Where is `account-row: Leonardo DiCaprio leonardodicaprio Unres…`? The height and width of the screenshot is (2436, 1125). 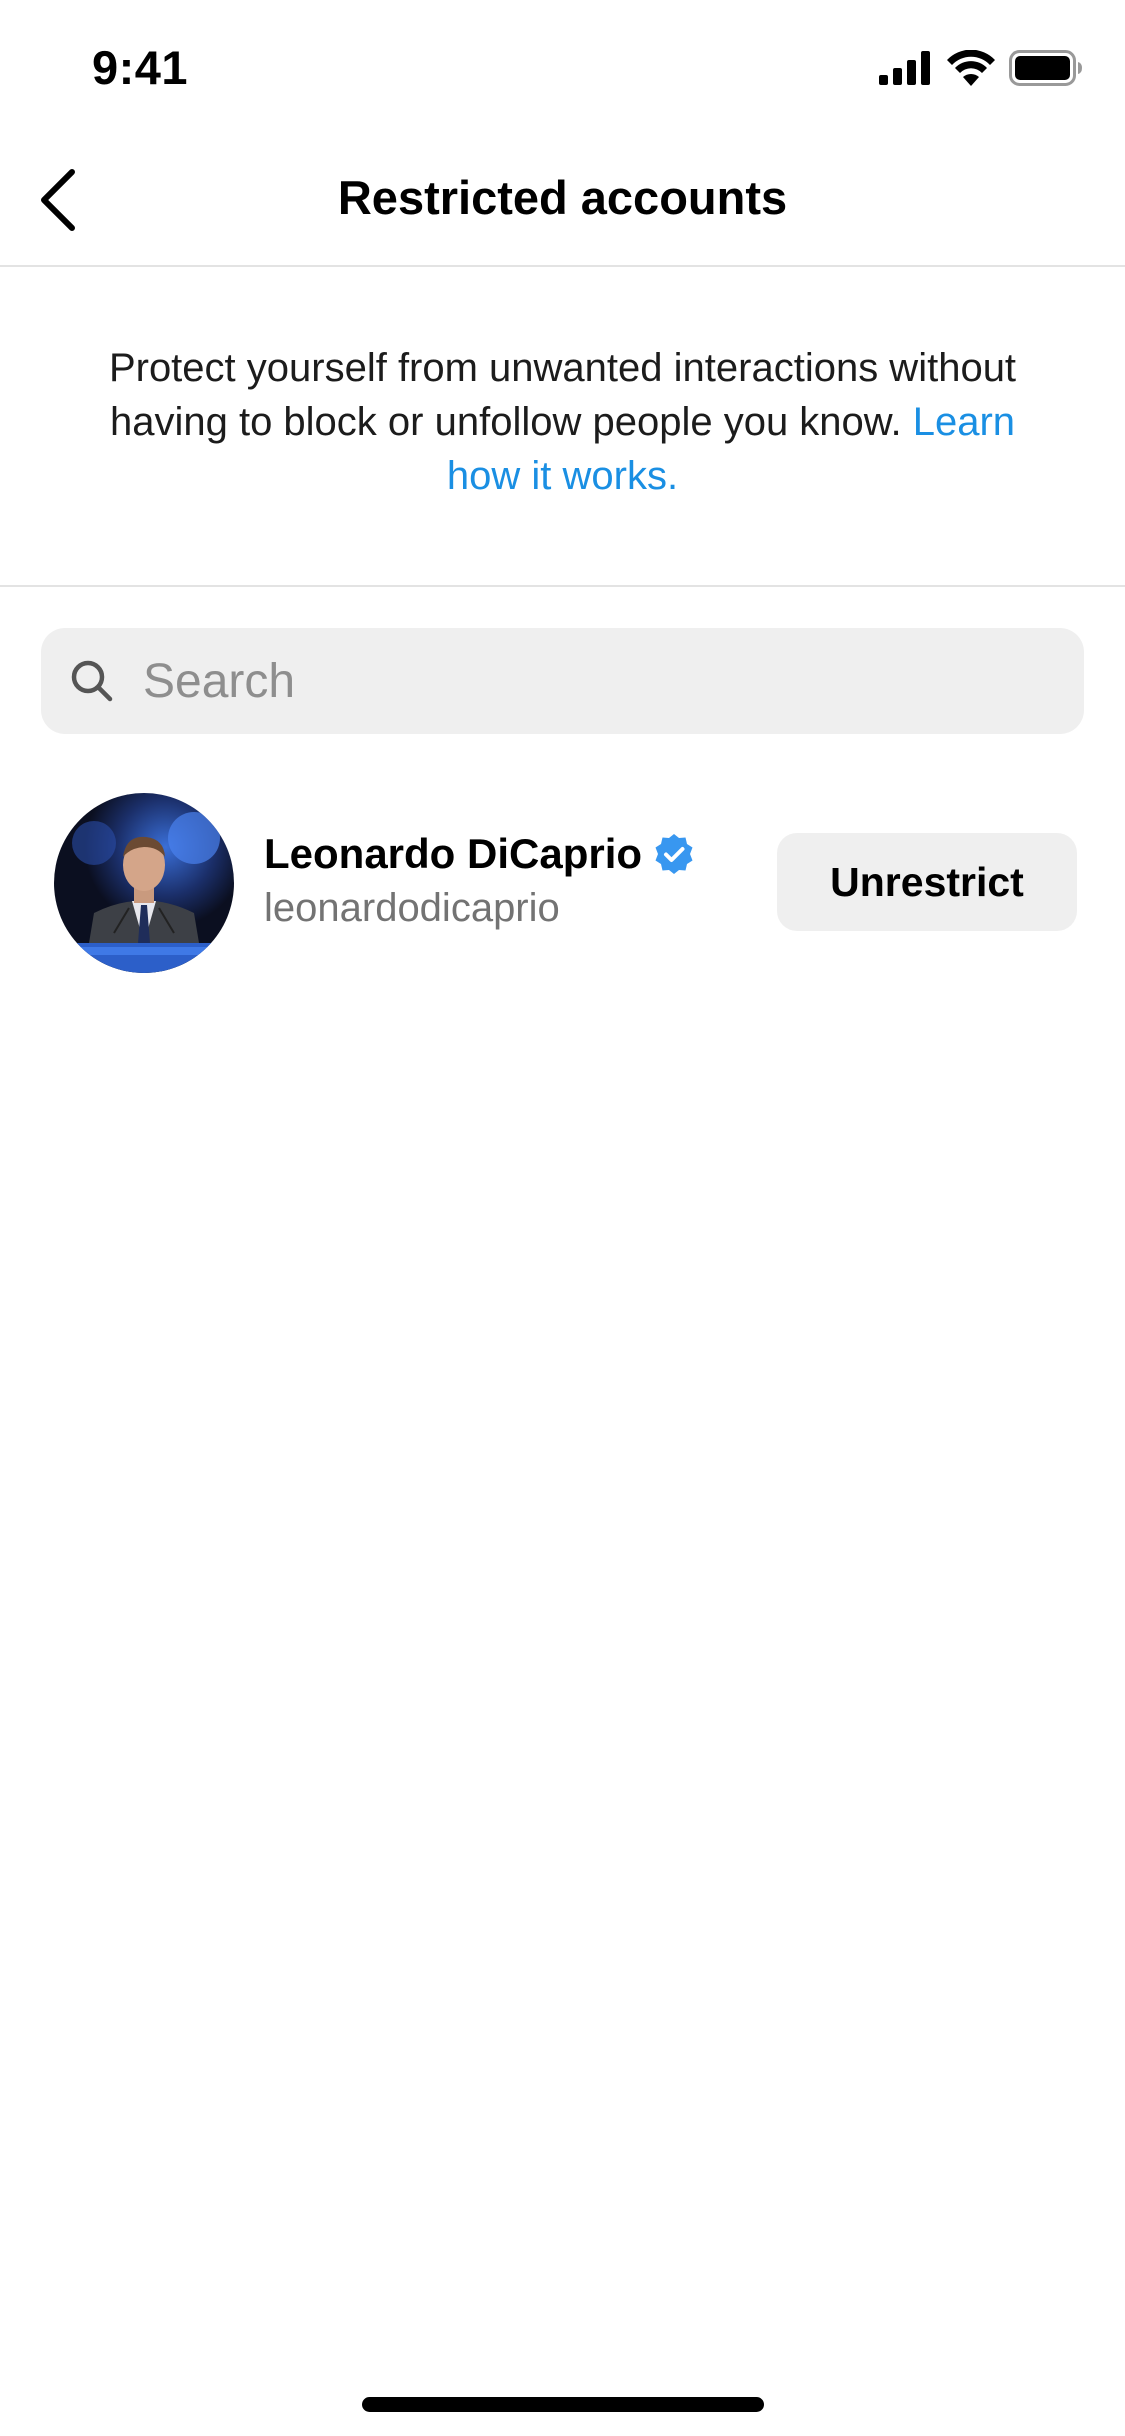
account-row: Leonardo DiCaprio leonardodicaprio Unres… is located at coordinates (562, 882).